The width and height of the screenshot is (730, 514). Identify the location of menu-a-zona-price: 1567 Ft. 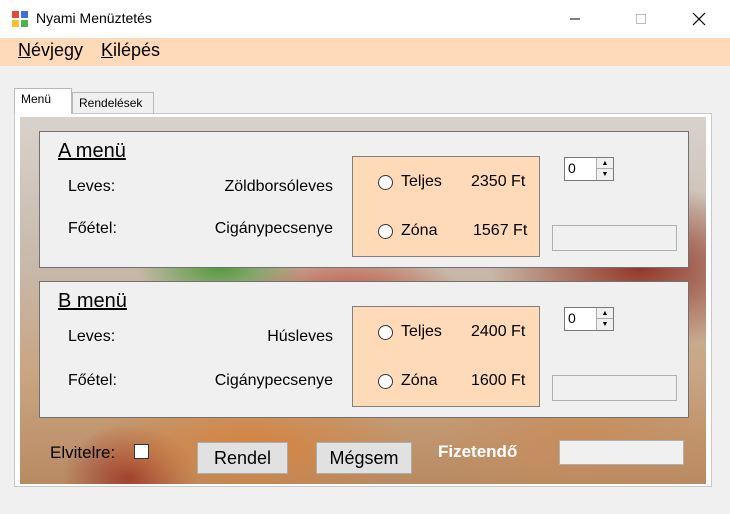
(500, 230).